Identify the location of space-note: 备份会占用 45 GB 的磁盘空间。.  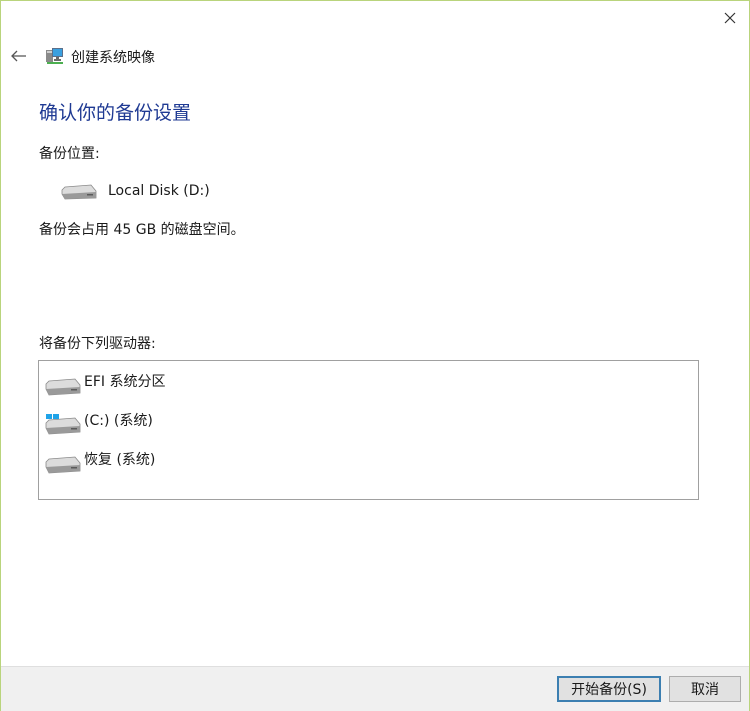
(142, 230).